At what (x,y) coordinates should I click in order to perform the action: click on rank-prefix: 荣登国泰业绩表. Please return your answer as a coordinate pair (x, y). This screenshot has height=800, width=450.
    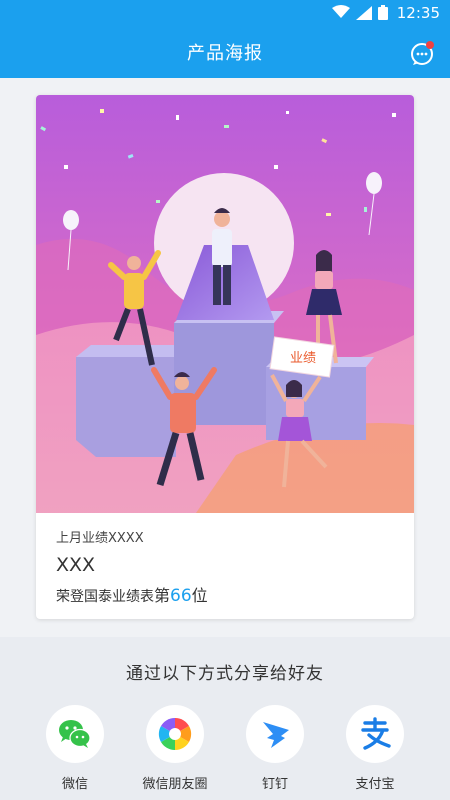
    Looking at the image, I should click on (105, 597).